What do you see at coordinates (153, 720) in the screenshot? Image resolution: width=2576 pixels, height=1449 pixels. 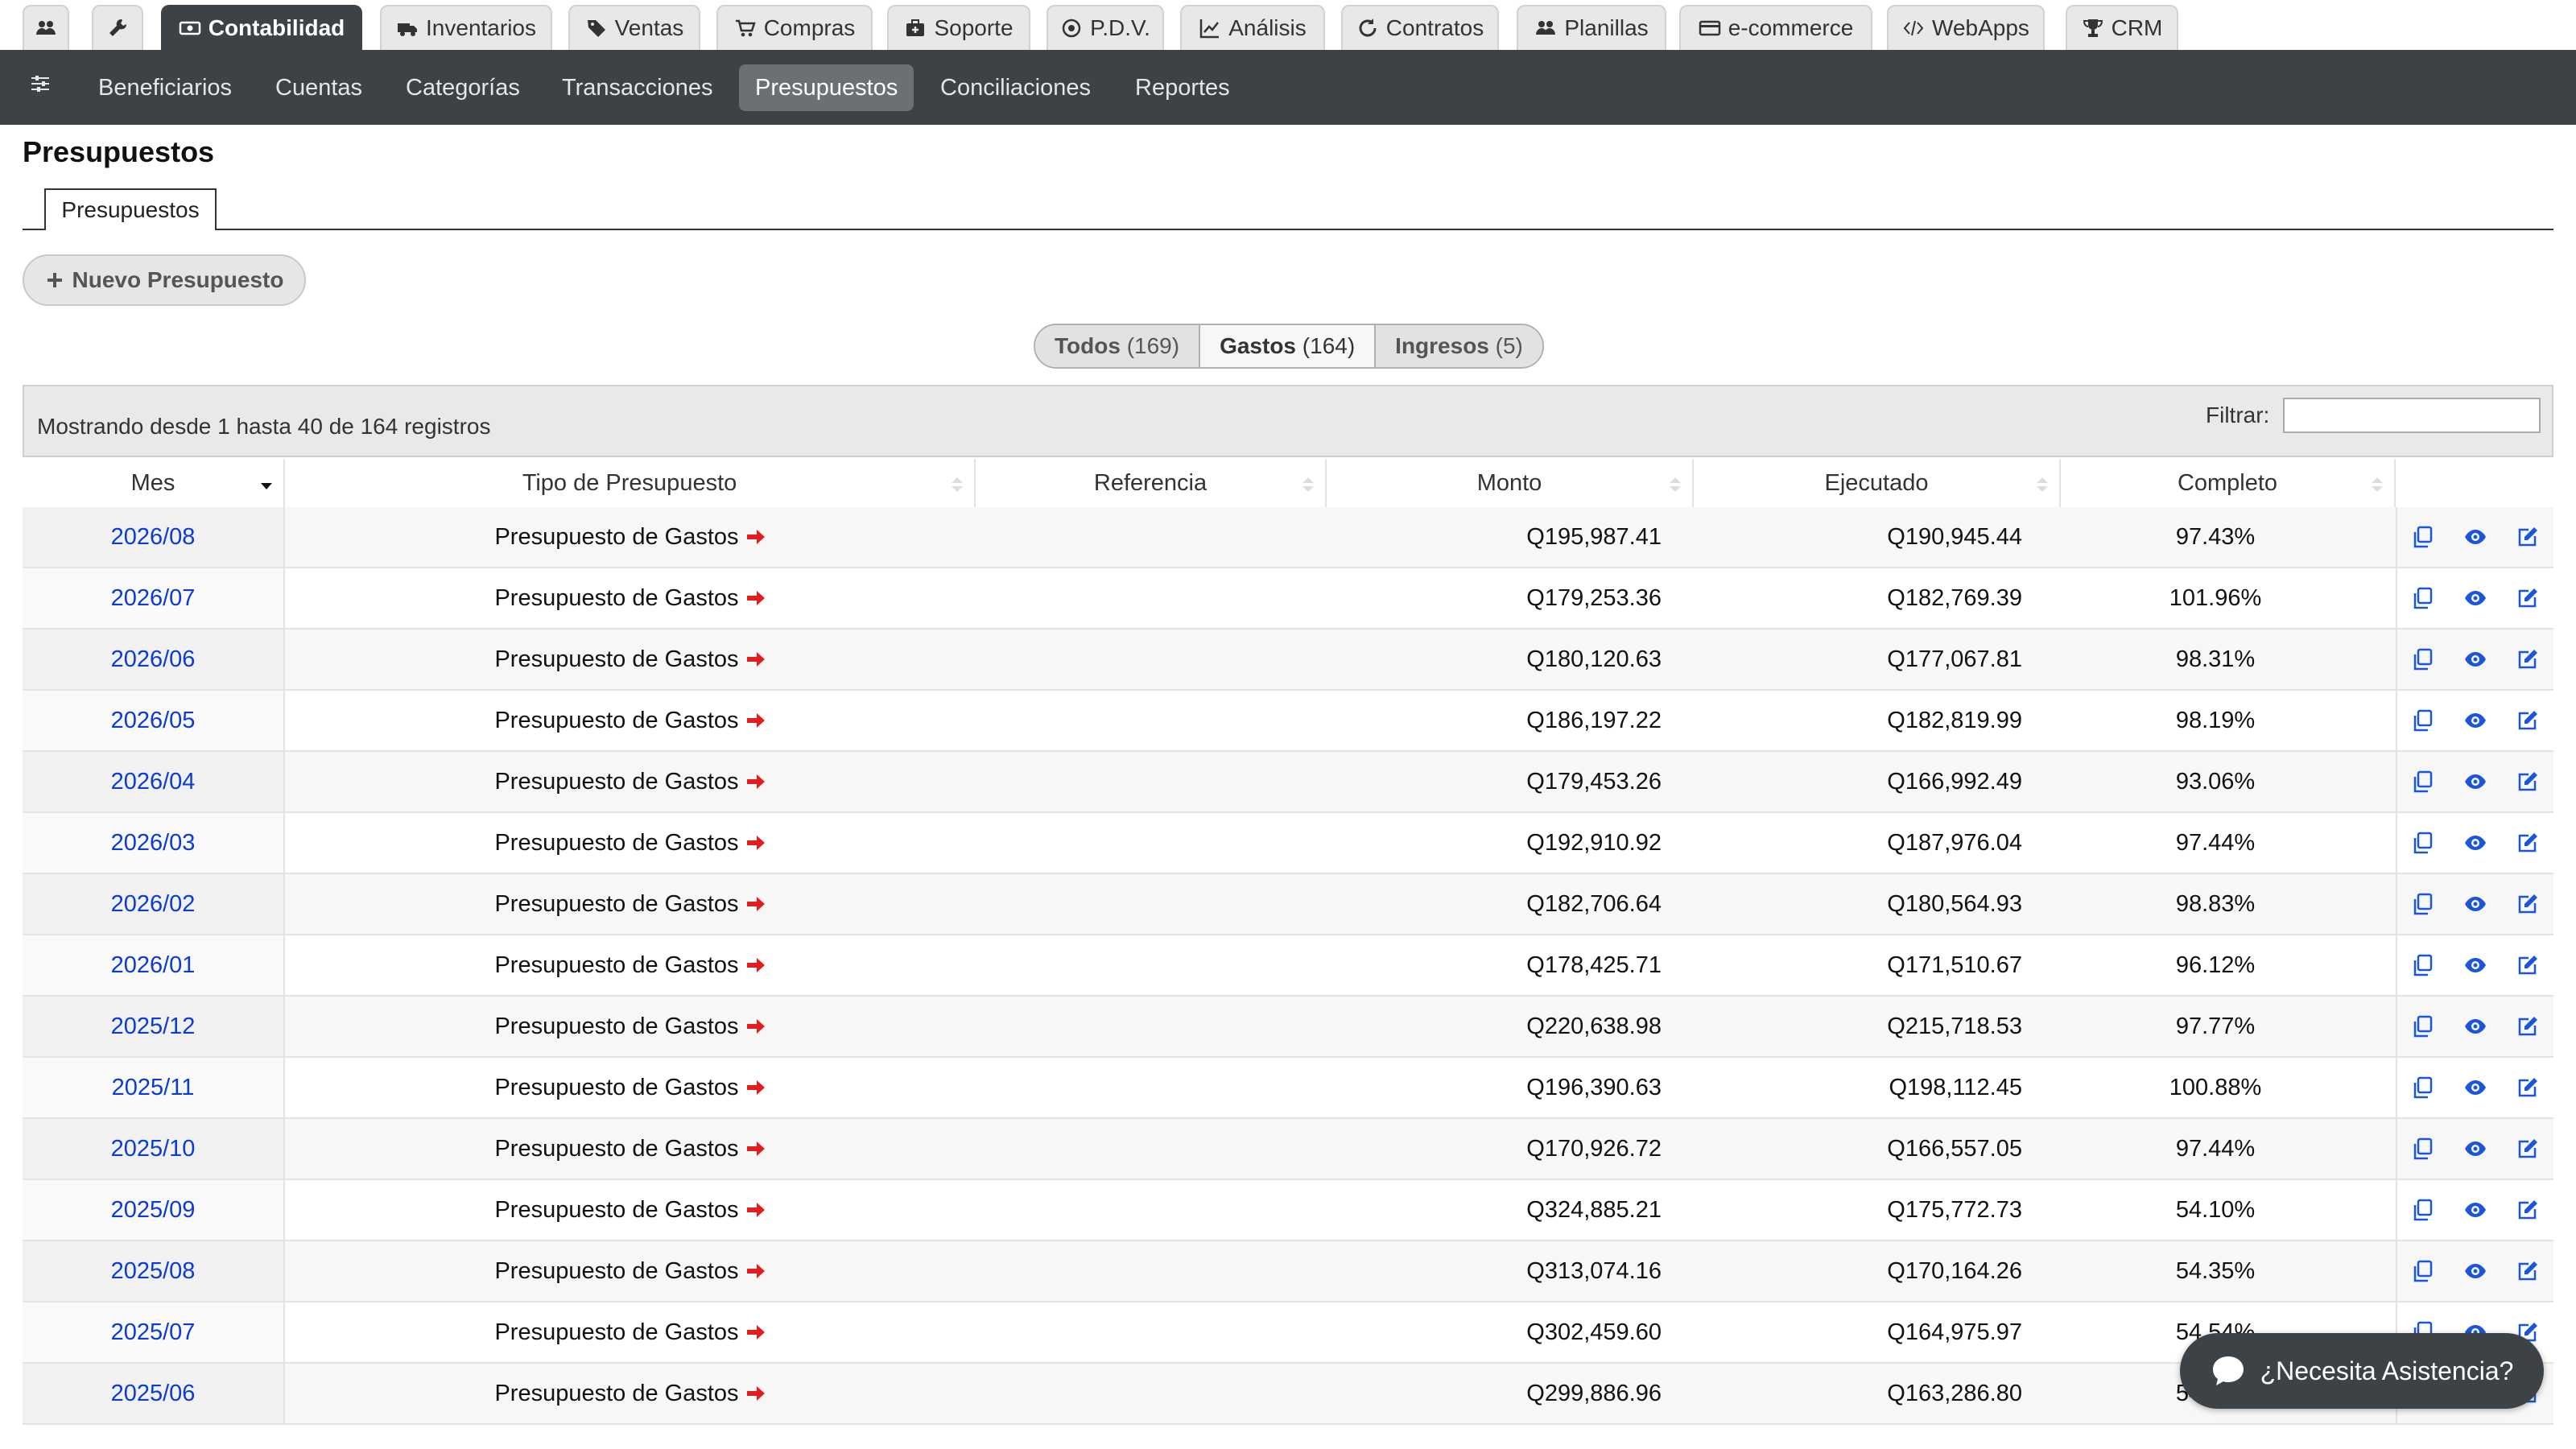 I see `month-link: 2026/05` at bounding box center [153, 720].